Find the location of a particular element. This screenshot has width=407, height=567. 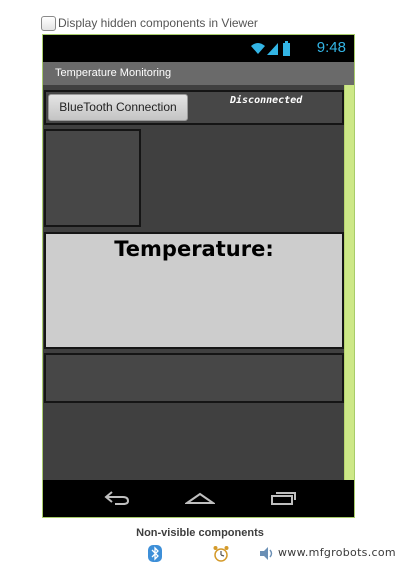

screen-title: Temperature Monitoring is located at coordinates (113, 73).